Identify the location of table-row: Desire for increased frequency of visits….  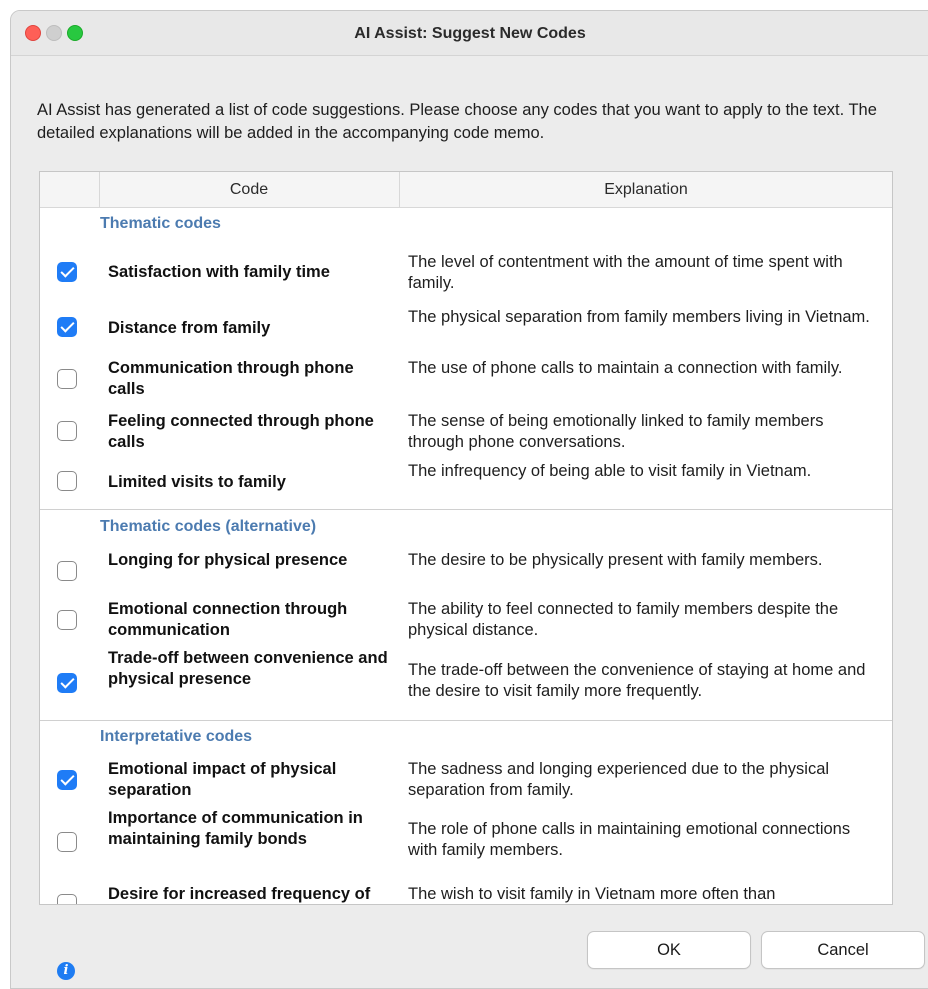
(466, 894).